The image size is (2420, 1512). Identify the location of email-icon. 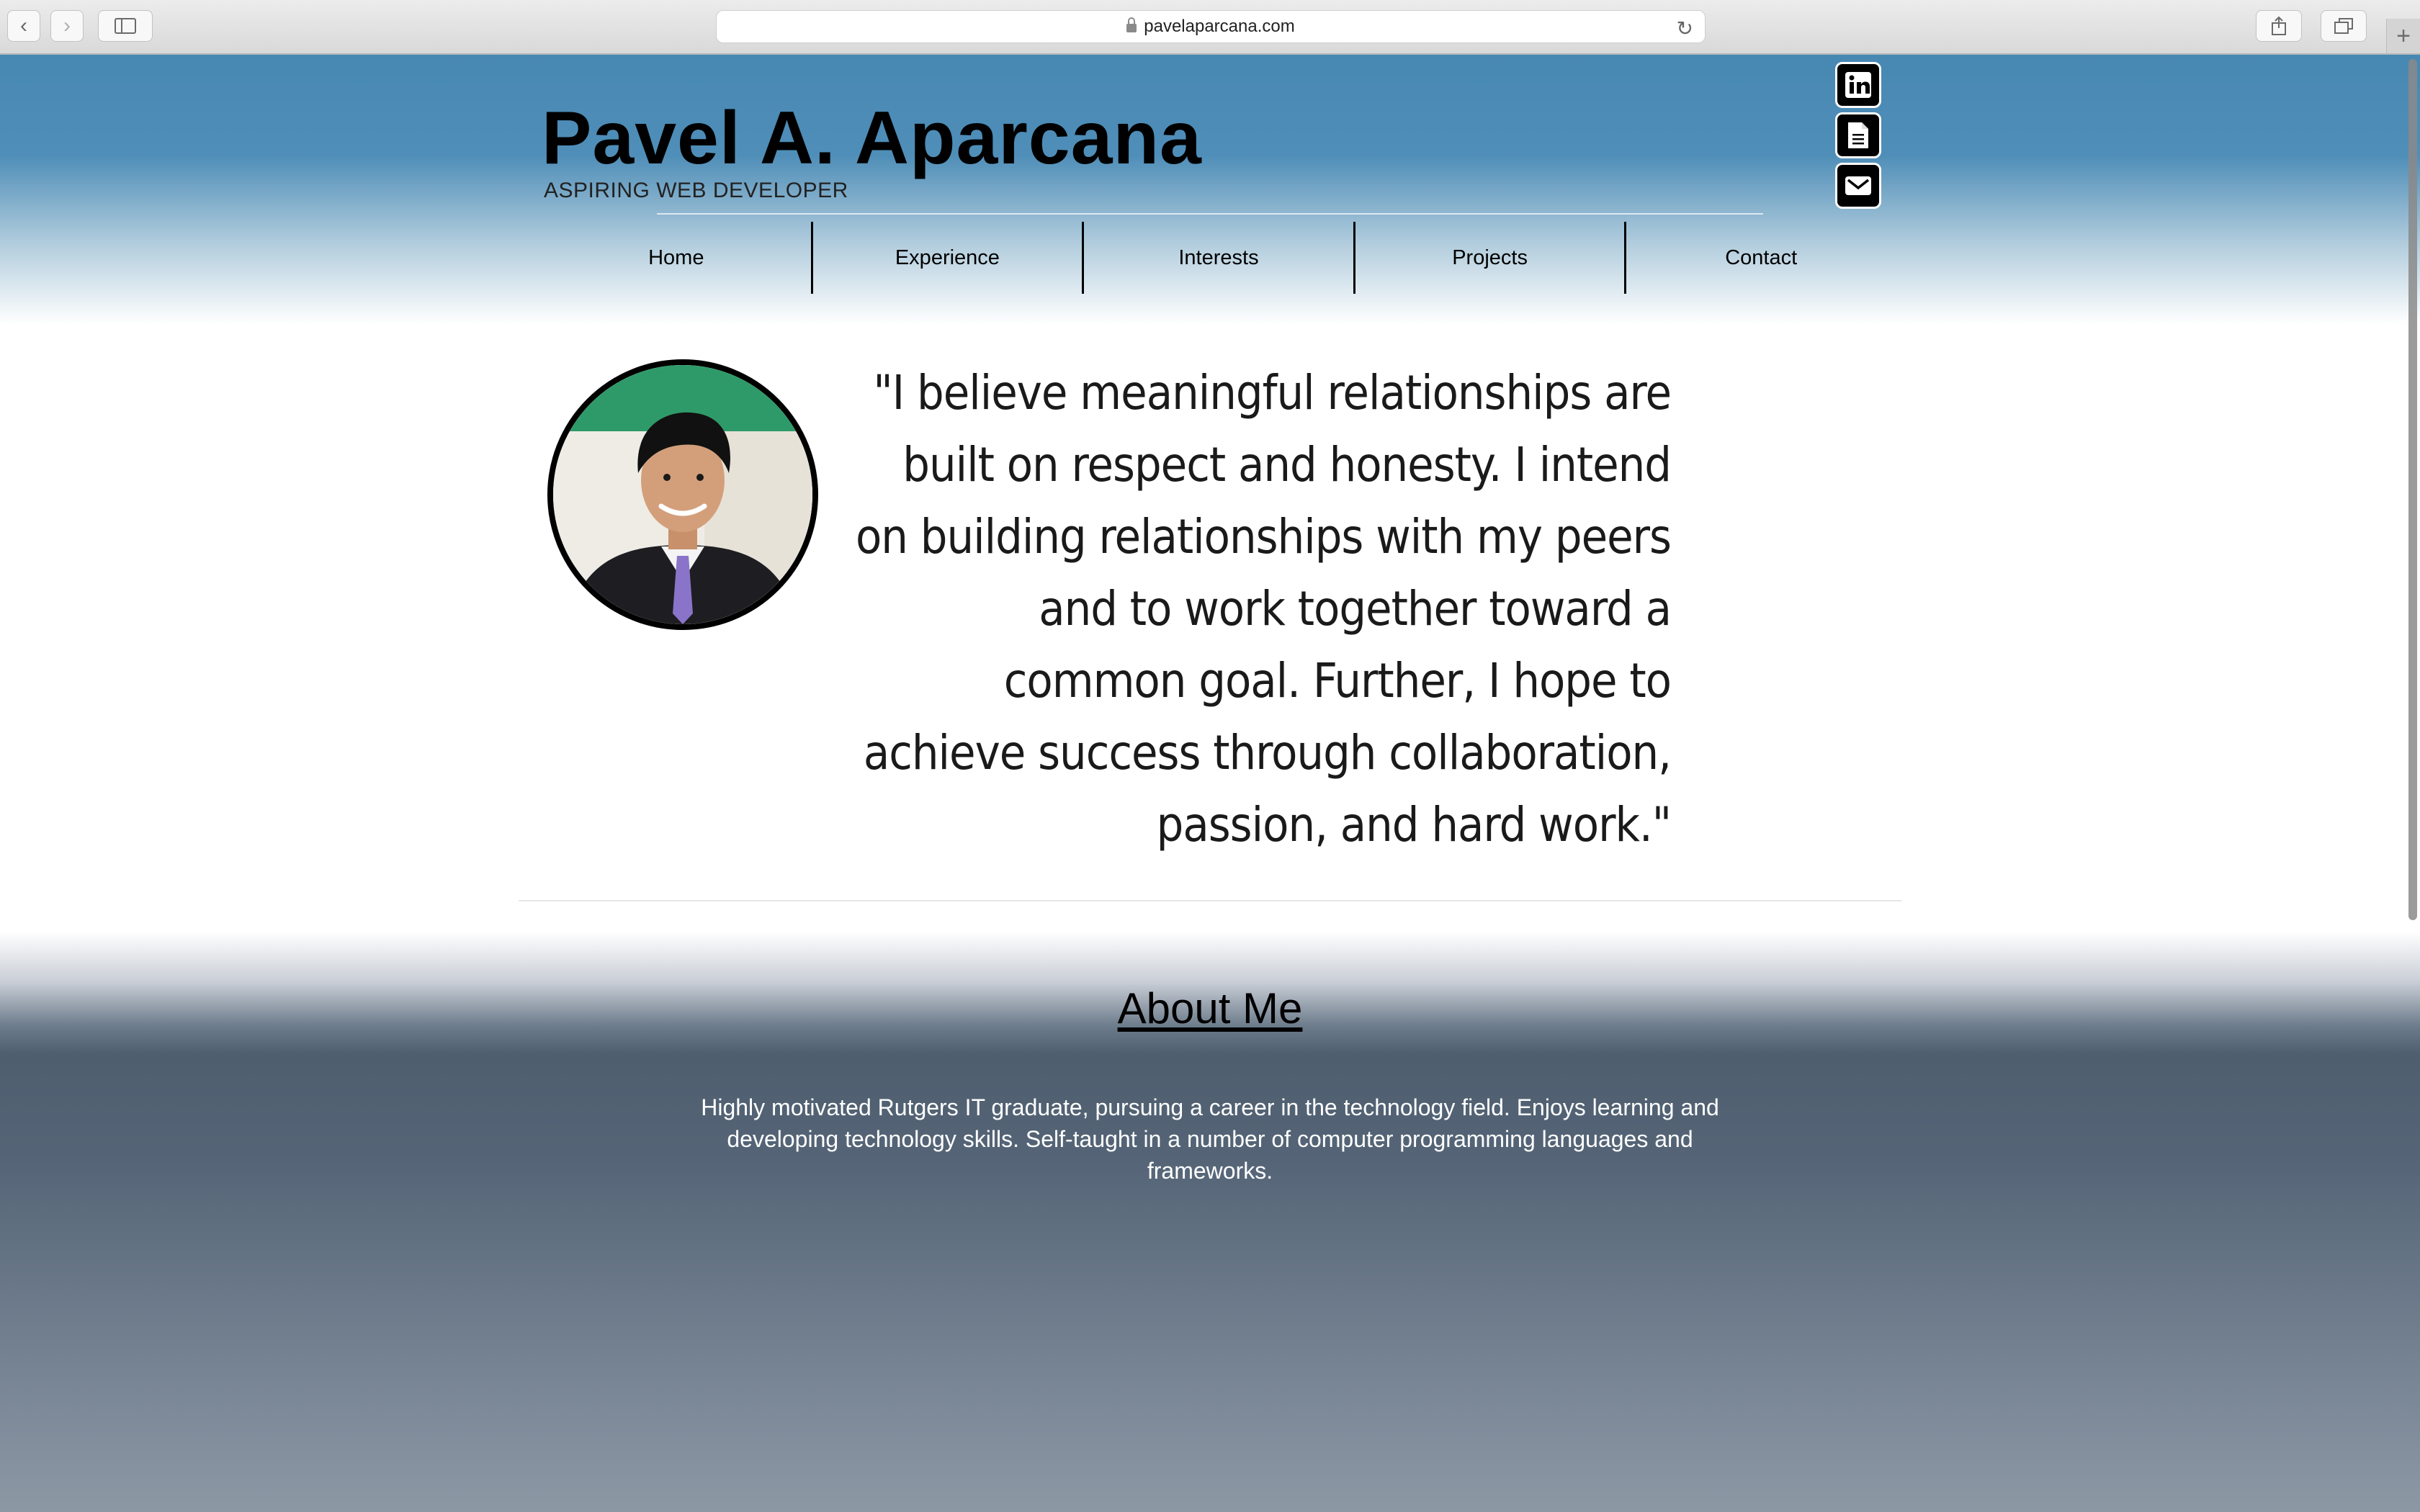
(1858, 185).